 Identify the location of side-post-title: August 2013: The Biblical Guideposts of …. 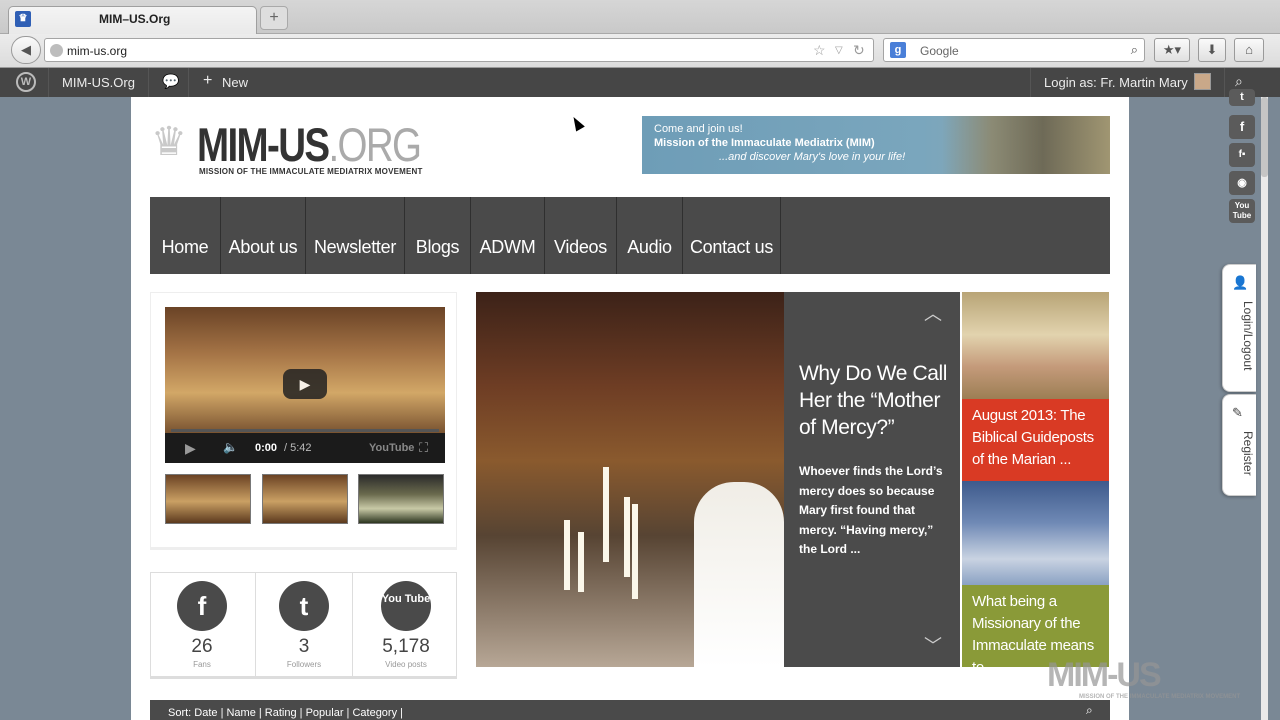
(1035, 440).